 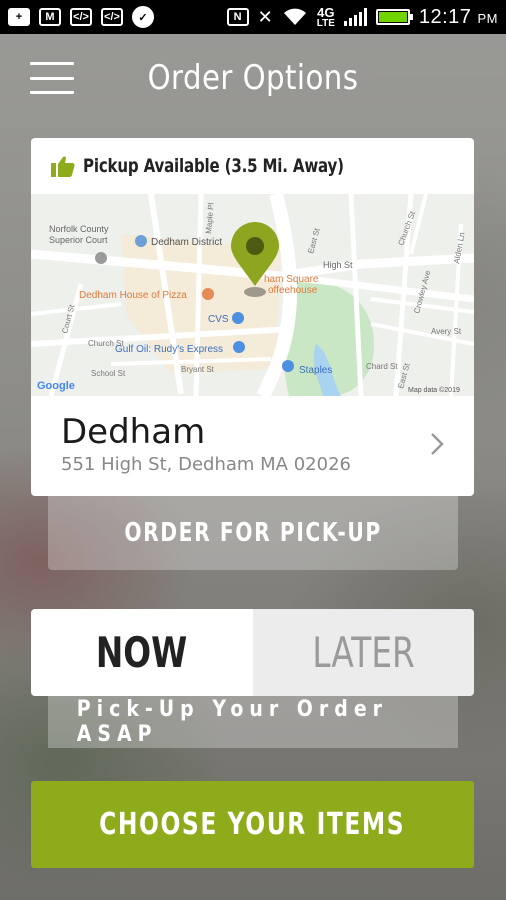 I want to click on map-data-attribution: Map data ©2019, so click(x=434, y=390).